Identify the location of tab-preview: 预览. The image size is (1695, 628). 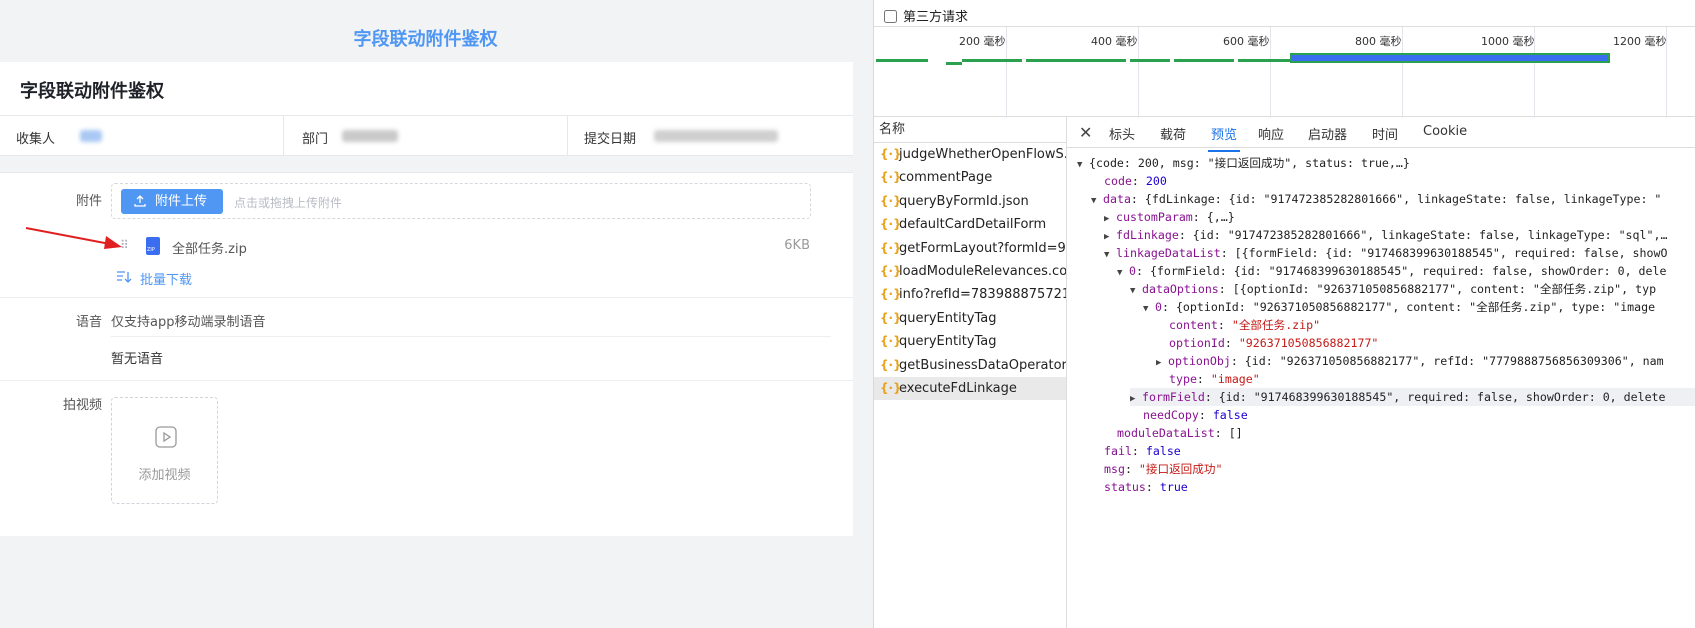
(1224, 138).